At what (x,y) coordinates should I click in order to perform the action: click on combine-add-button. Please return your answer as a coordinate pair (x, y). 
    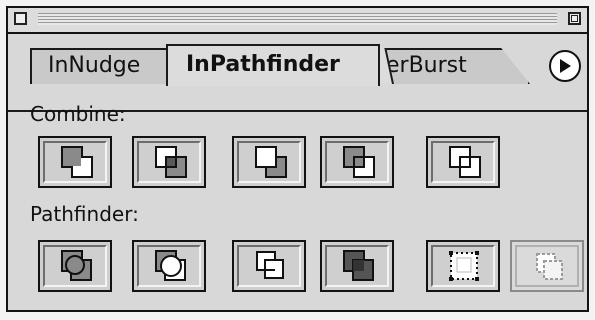
    Looking at the image, I should click on (75, 162).